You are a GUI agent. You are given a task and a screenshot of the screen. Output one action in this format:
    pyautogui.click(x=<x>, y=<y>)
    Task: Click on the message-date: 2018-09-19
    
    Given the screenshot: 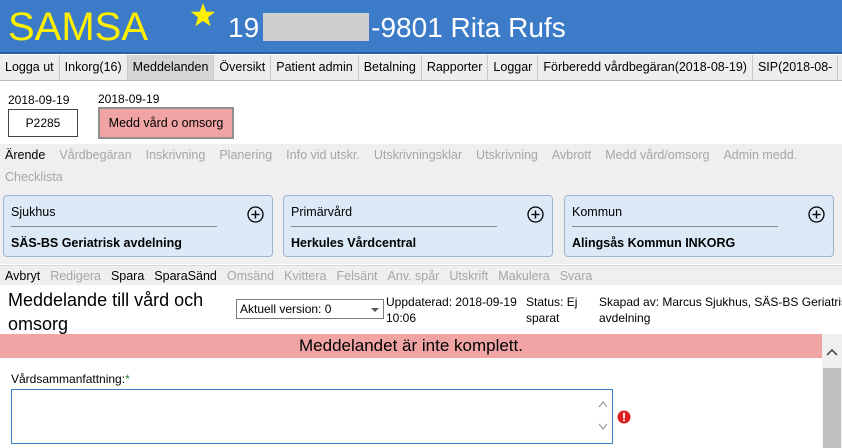 What is the action you would take?
    pyautogui.click(x=129, y=99)
    